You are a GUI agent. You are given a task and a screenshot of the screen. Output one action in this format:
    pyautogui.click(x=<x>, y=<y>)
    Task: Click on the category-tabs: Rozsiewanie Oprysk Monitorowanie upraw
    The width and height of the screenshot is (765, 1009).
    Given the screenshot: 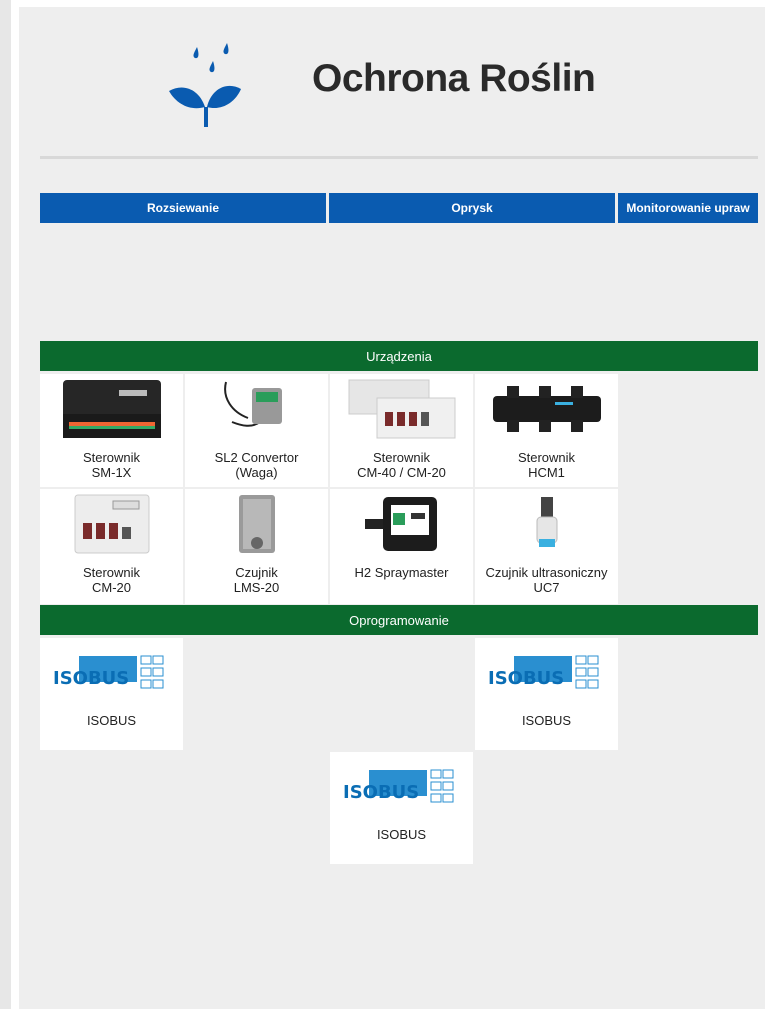 What is the action you would take?
    pyautogui.click(x=399, y=208)
    